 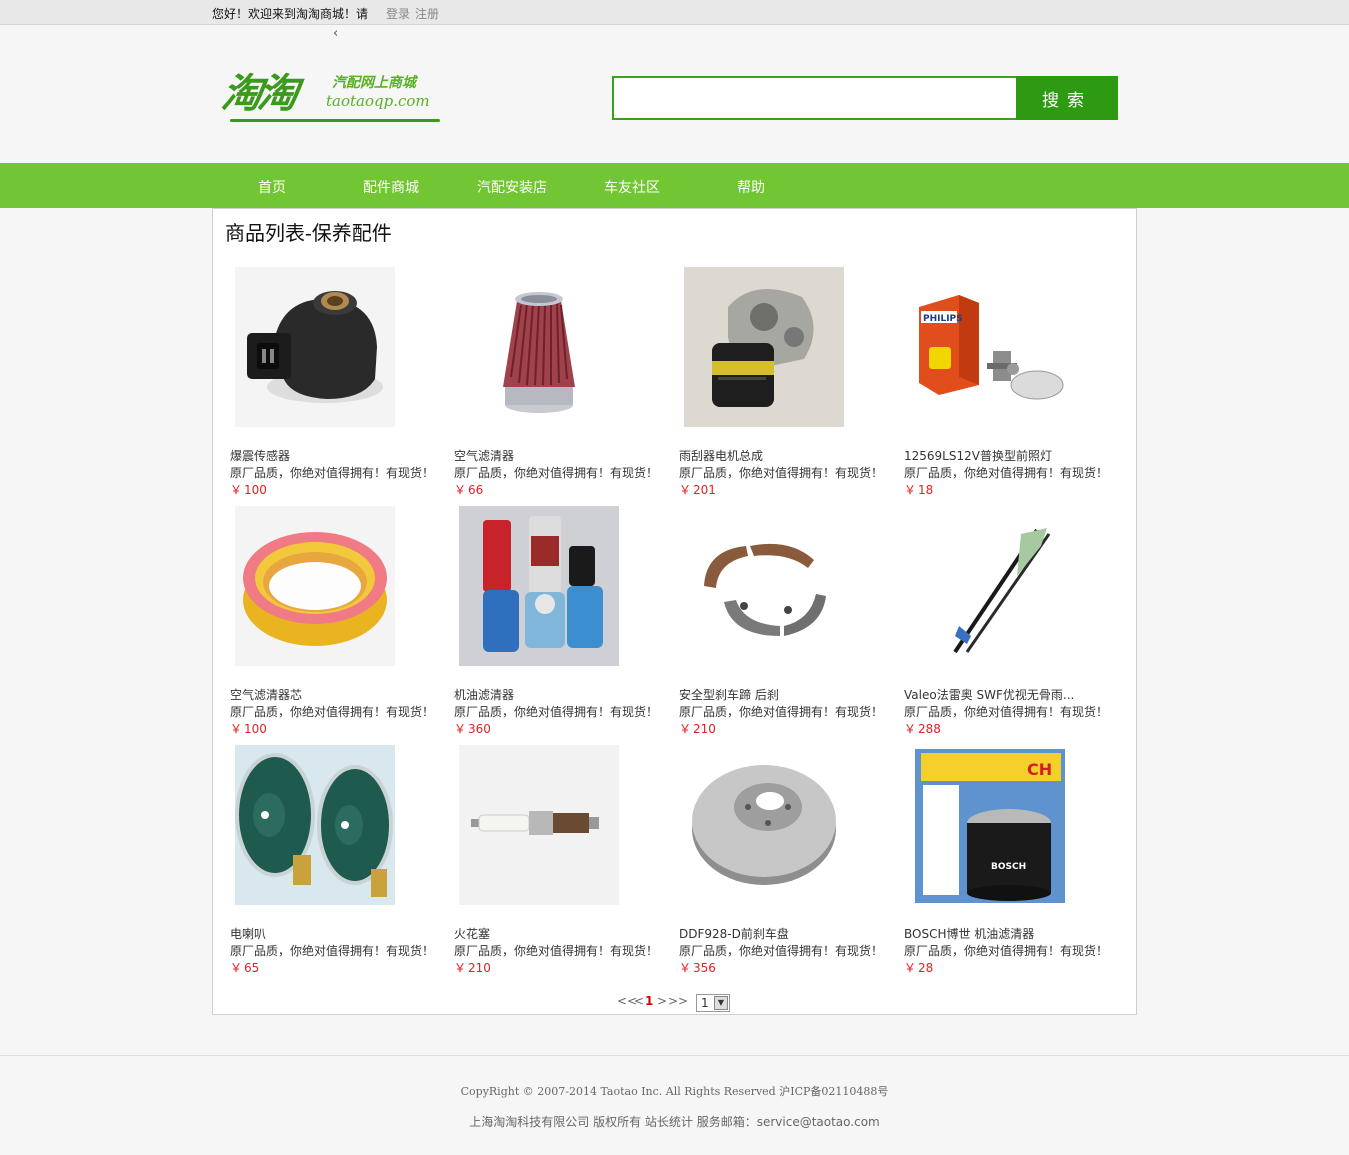 What do you see at coordinates (315, 825) in the screenshot?
I see `electric-horn-image` at bounding box center [315, 825].